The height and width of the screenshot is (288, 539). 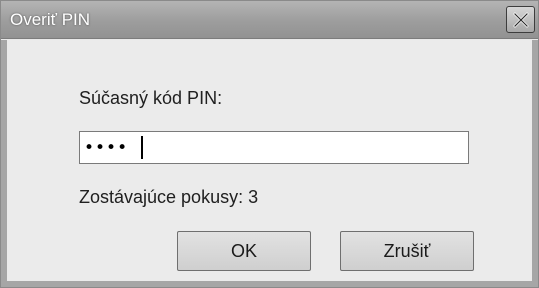 I want to click on close-icon, so click(x=520, y=19).